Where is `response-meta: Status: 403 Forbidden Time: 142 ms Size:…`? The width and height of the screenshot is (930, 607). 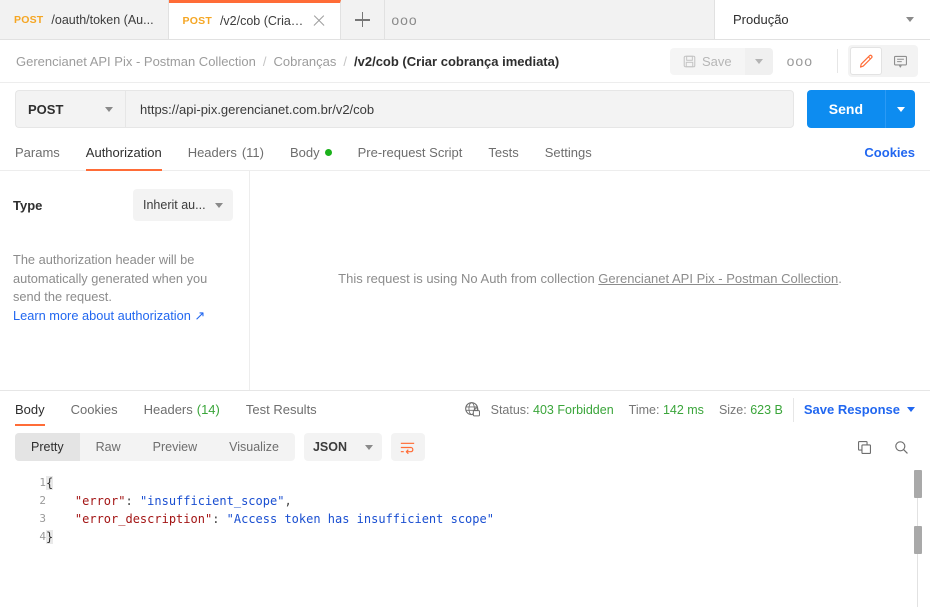
response-meta: Status: 403 Forbidden Time: 142 ms Size:… is located at coordinates (637, 410).